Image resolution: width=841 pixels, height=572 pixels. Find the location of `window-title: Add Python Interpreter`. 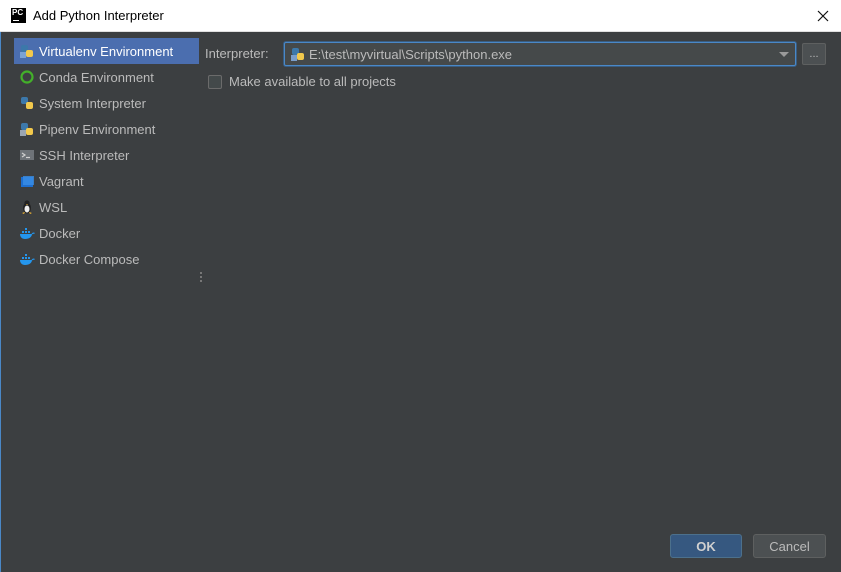

window-title: Add Python Interpreter is located at coordinates (98, 15).